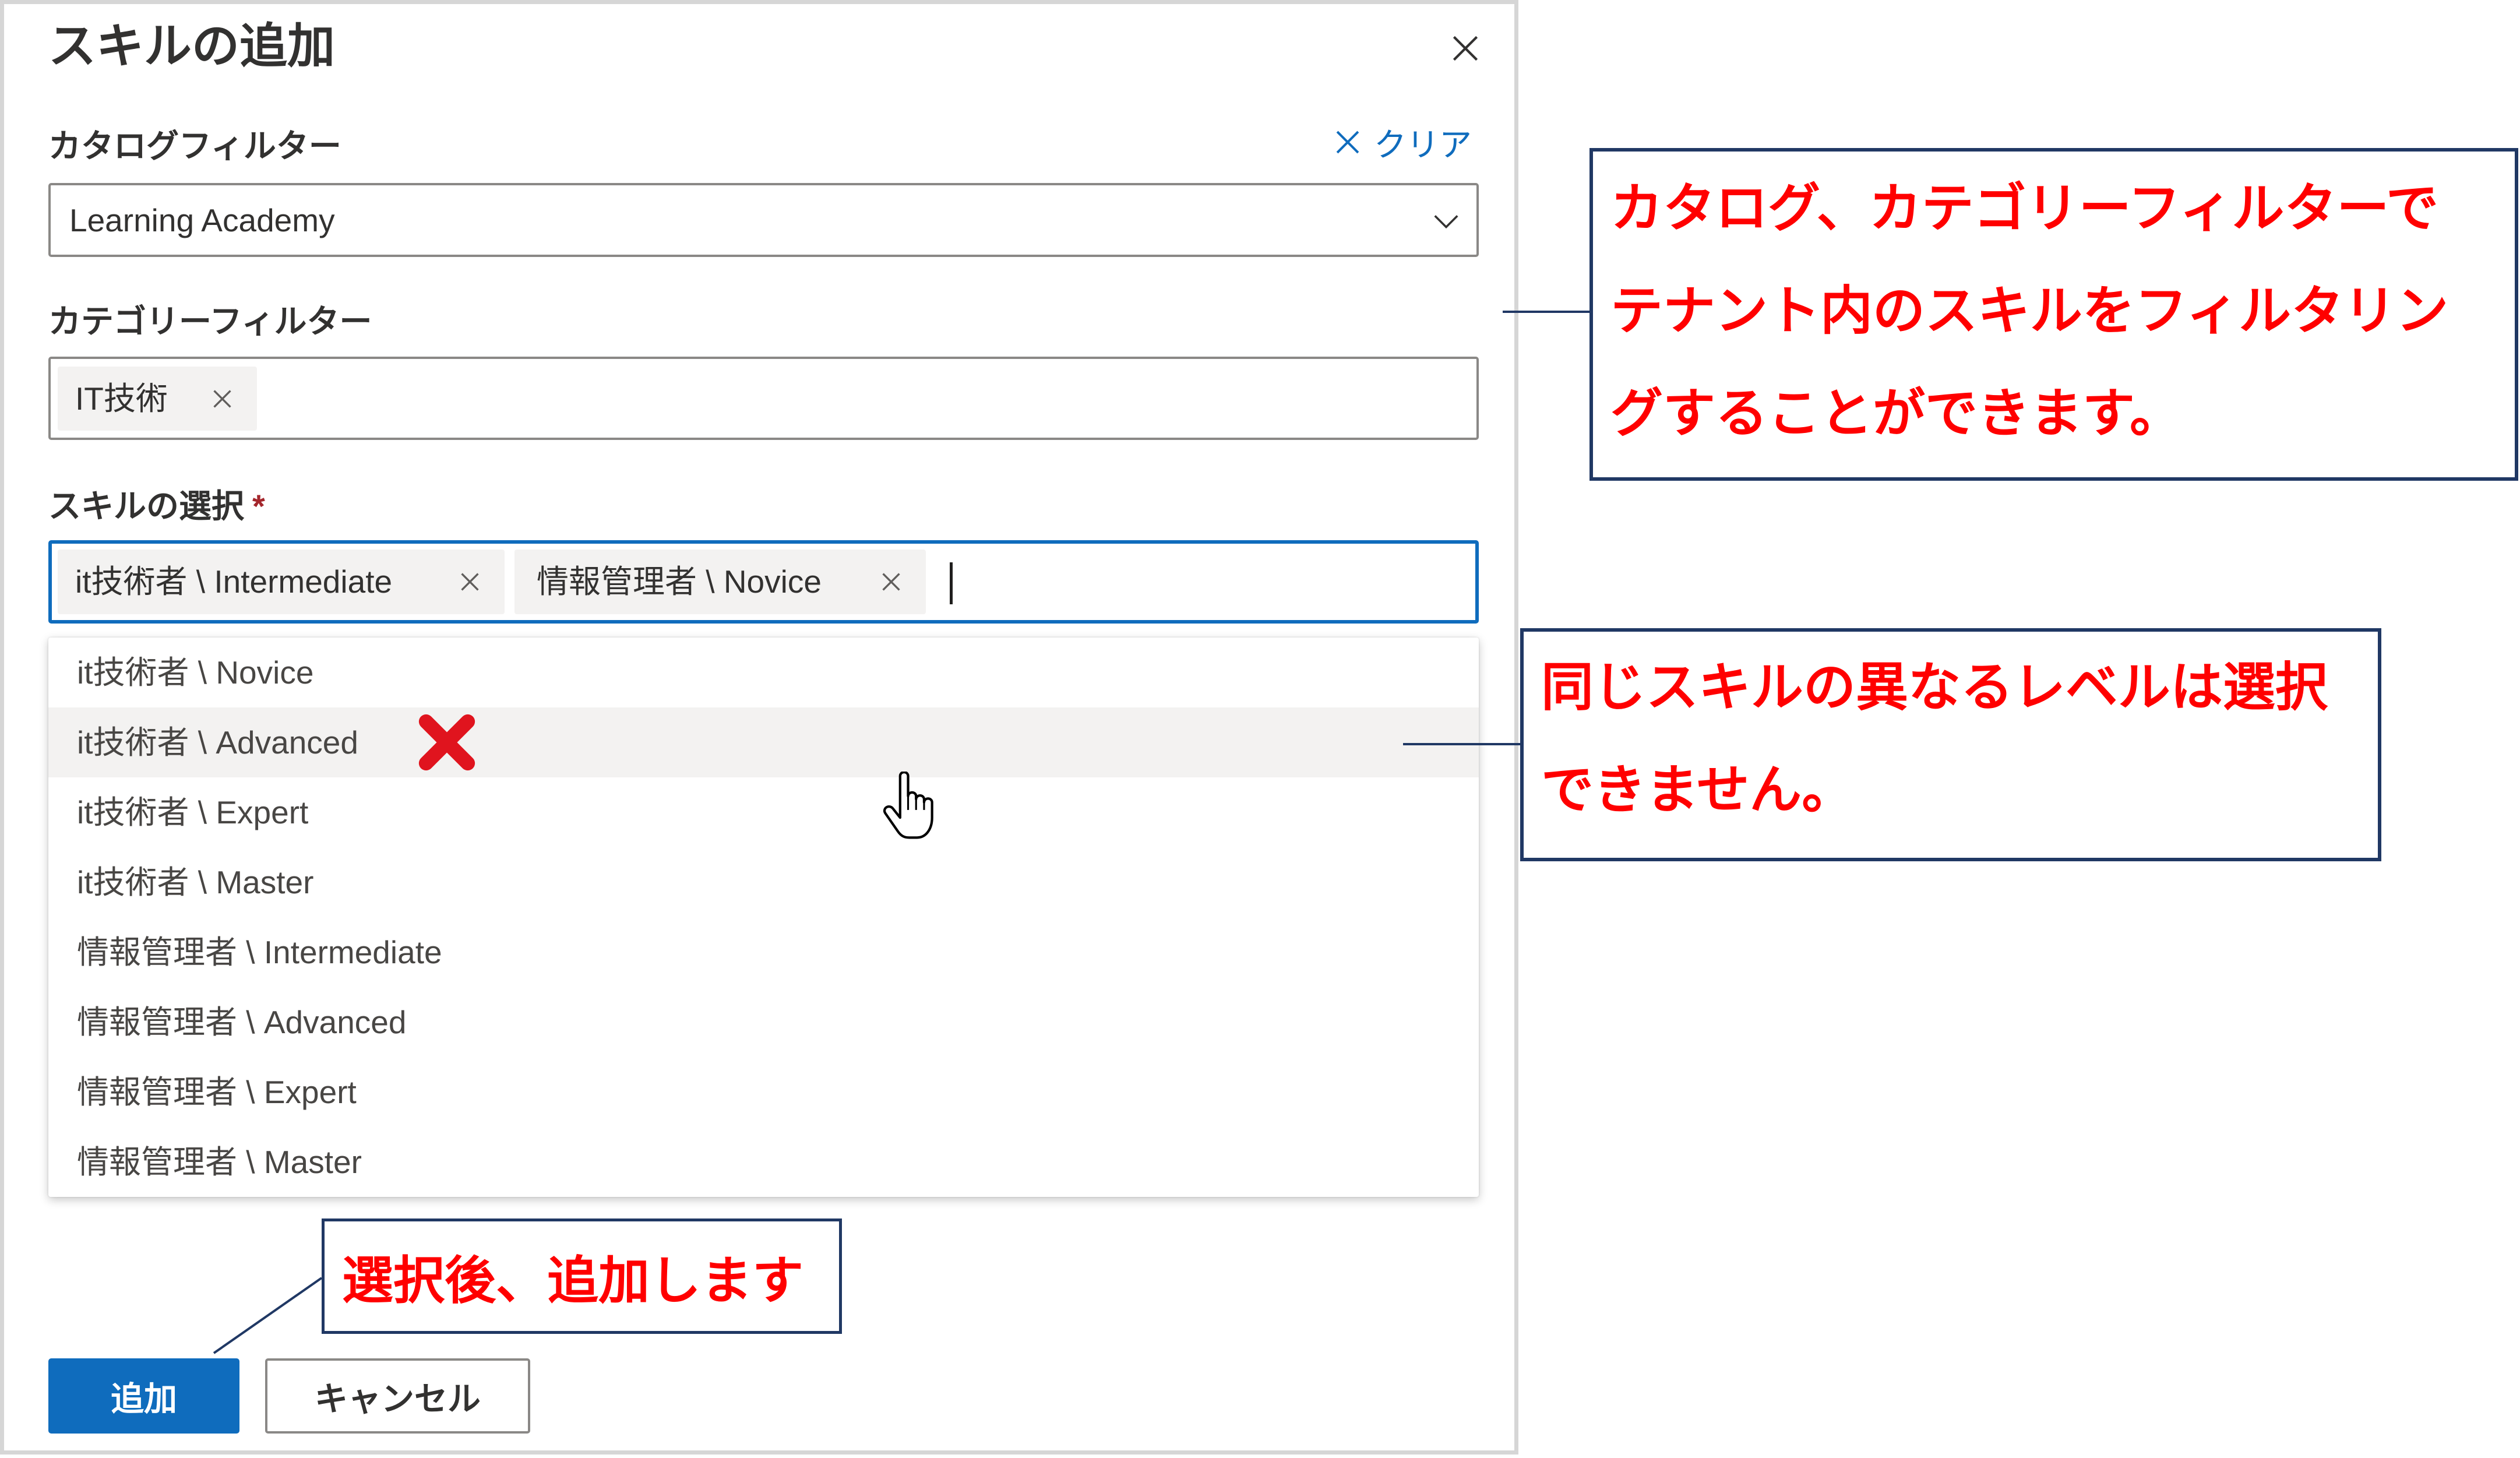 The image size is (2520, 1458). I want to click on skill-option: 情報管理者 \ Master, so click(763, 1162).